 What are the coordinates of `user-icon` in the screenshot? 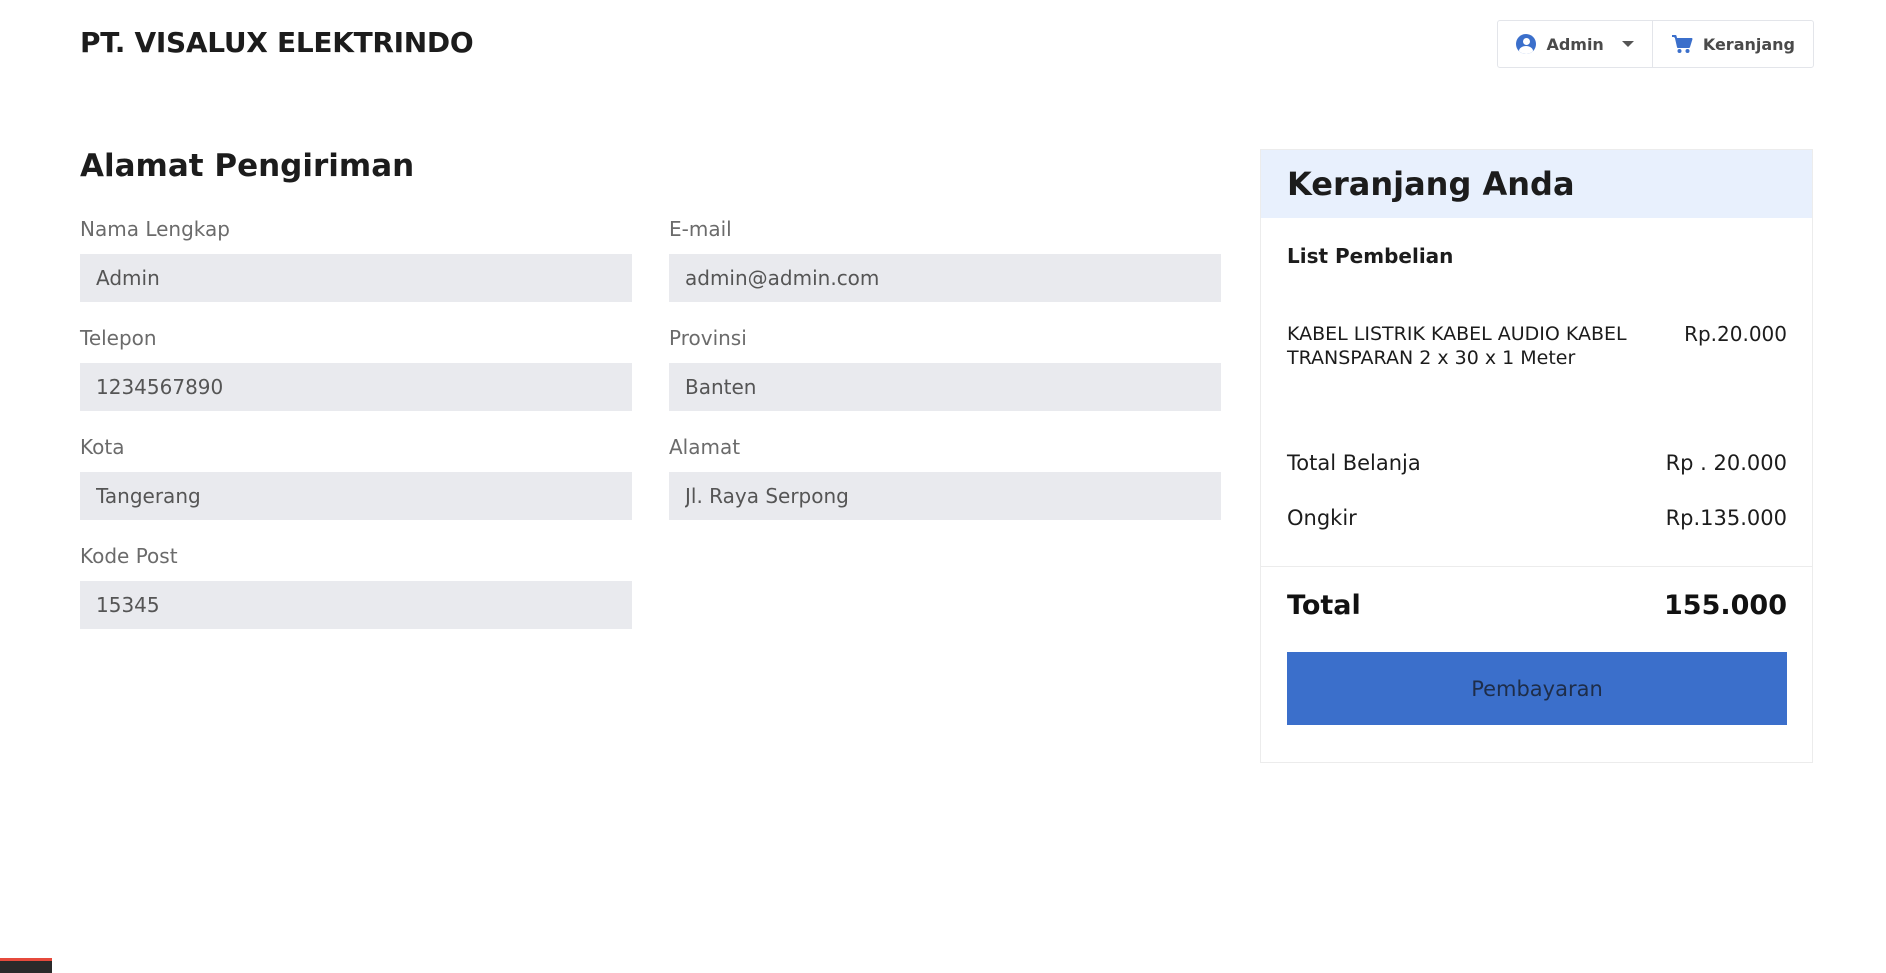 It's located at (1526, 44).